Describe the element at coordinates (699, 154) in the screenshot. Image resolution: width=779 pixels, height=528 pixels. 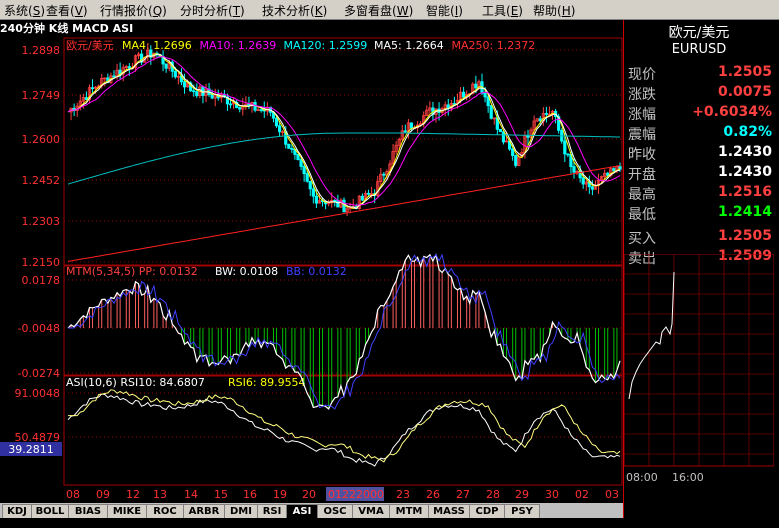
I see `quote-row: 昨收 1.2430` at that location.